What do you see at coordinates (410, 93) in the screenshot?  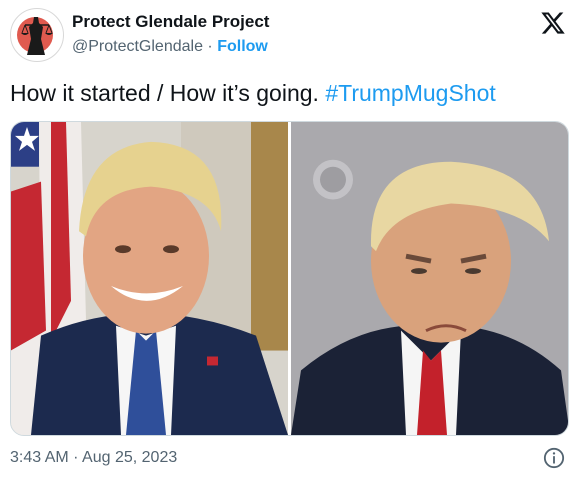 I see `hashtag-link: #TrumpMugShot` at bounding box center [410, 93].